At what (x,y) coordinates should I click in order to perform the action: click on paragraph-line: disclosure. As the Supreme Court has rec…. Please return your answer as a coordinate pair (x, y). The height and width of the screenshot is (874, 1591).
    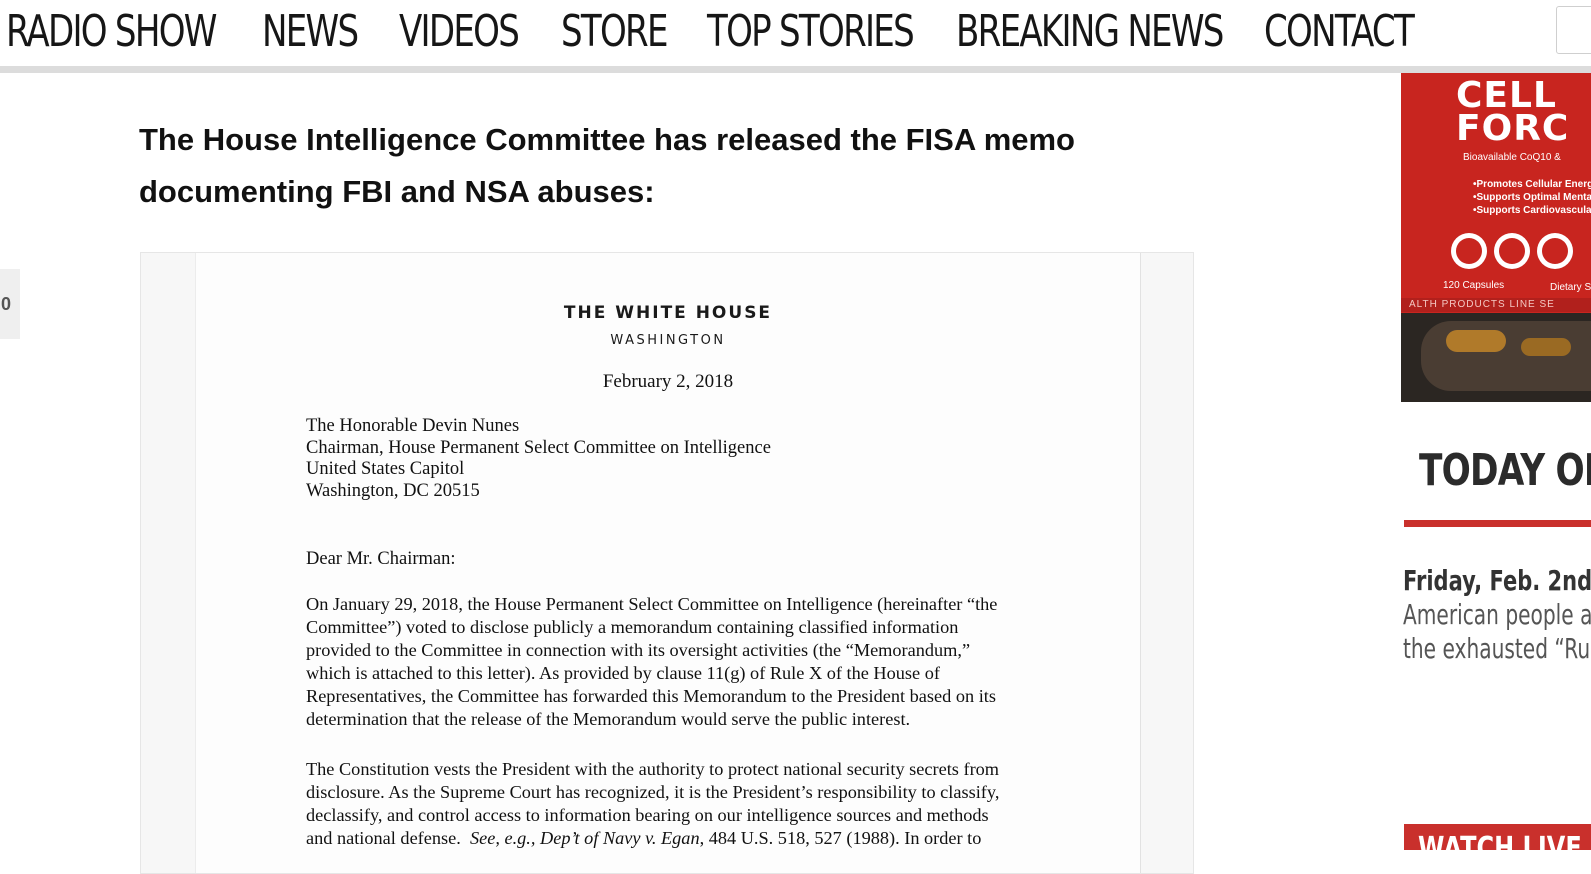
    Looking at the image, I should click on (653, 792).